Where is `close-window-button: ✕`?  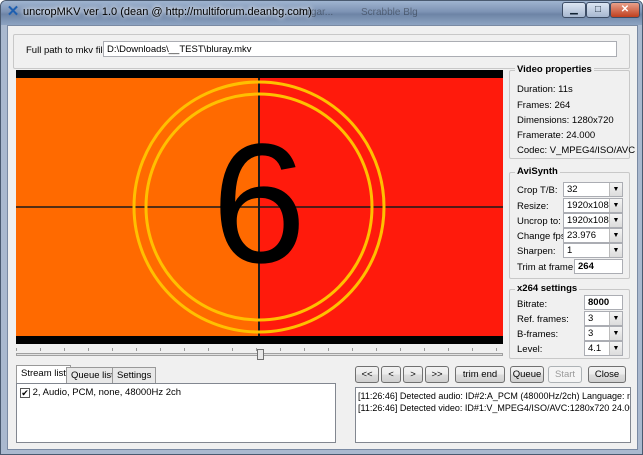
close-window-button: ✕ is located at coordinates (625, 10).